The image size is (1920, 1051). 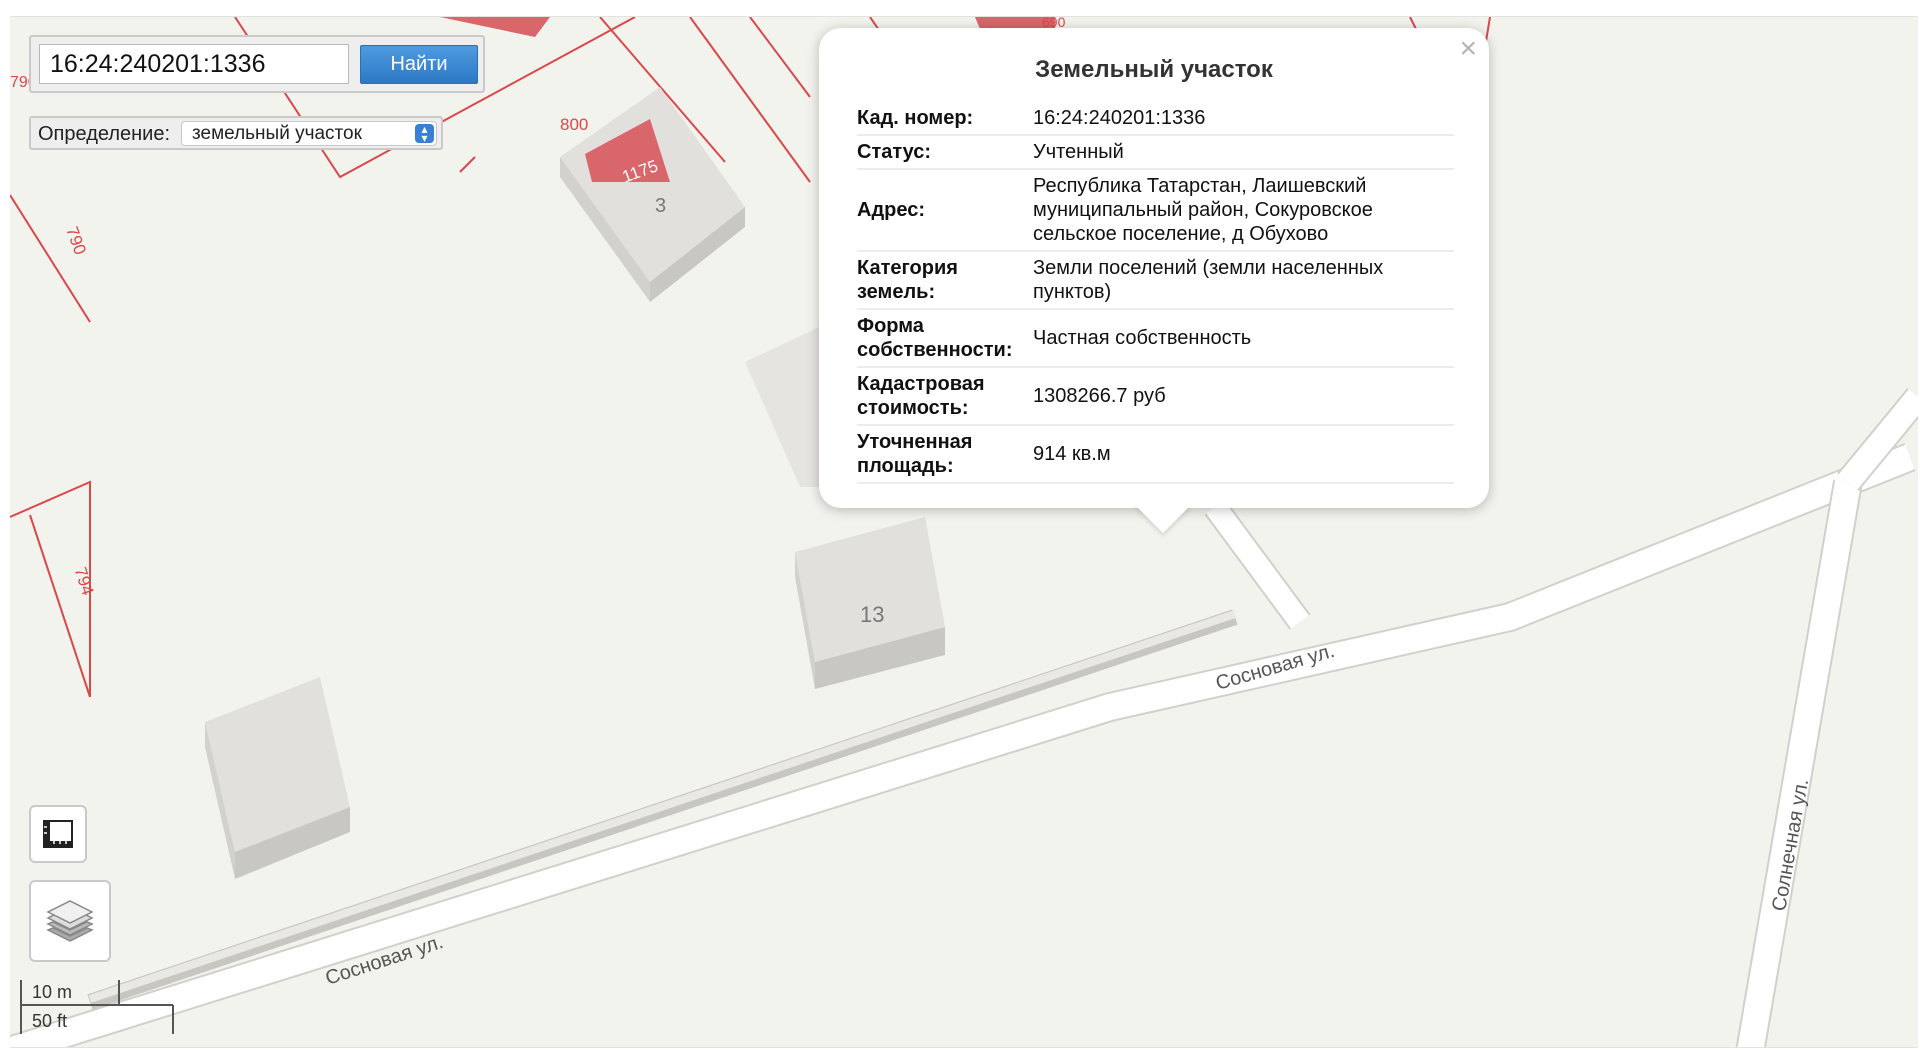 I want to click on row-key: Кадастровая стоимость:, so click(x=943, y=396).